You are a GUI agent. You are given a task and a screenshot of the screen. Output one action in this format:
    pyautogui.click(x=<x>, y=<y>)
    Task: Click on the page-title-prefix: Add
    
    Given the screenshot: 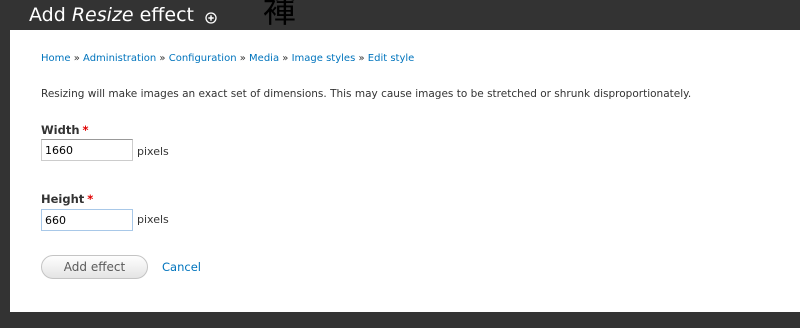 What is the action you would take?
    pyautogui.click(x=50, y=15)
    